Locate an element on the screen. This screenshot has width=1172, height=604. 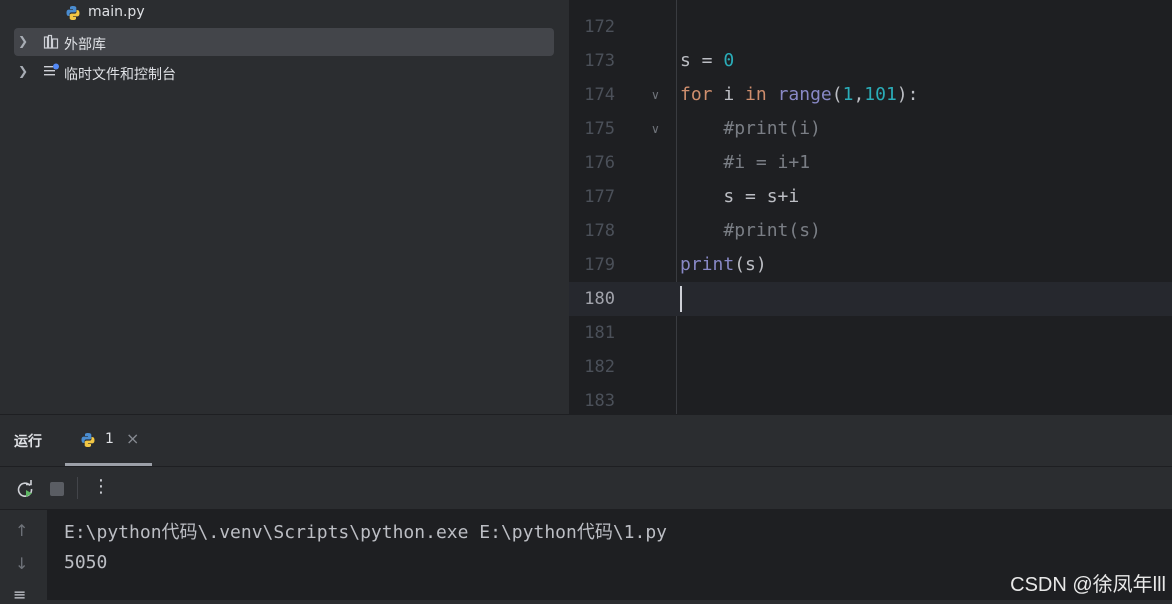
tree-item-scratches: ❯ 临时文件和控制台 is located at coordinates (284, 72).